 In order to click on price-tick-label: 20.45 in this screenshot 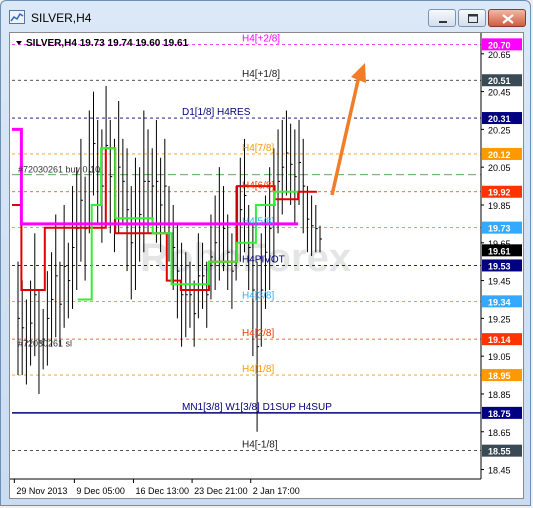, I will do `click(499, 93)`.